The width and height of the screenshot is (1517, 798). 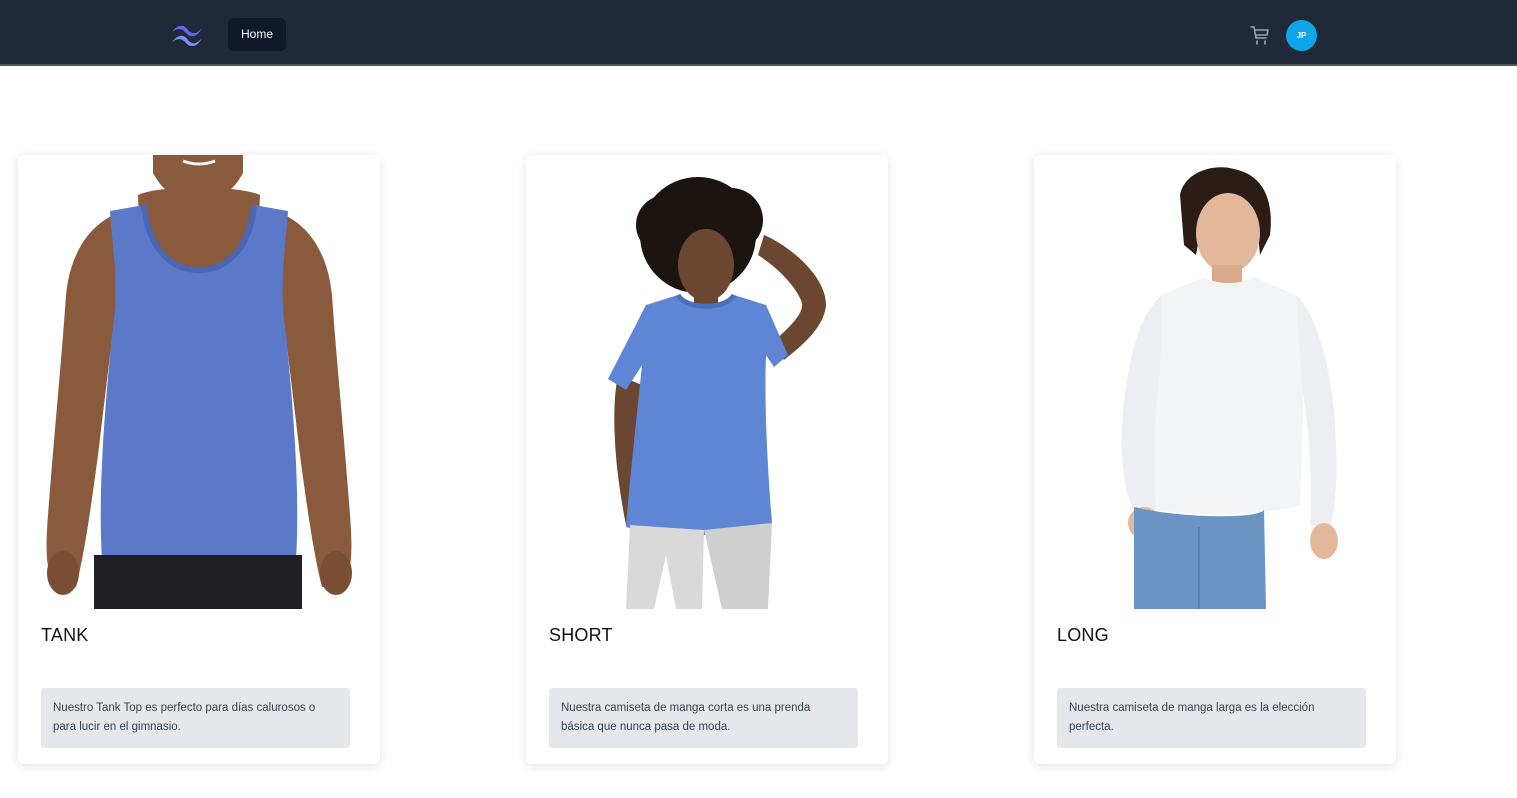 What do you see at coordinates (187, 34) in the screenshot?
I see `tailwind-logo-icon` at bounding box center [187, 34].